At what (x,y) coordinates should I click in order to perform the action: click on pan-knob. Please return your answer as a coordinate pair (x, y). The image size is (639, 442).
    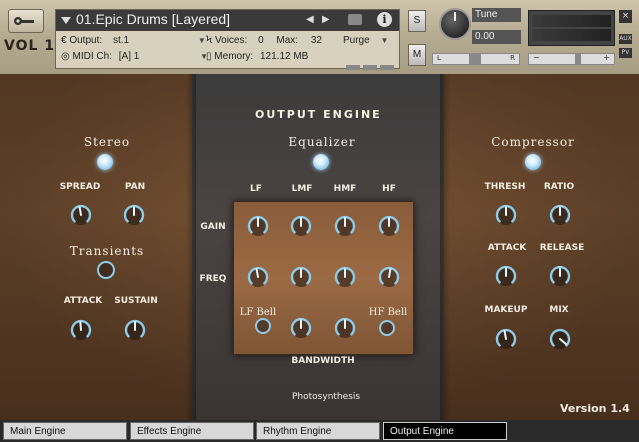
    Looking at the image, I should click on (134, 215).